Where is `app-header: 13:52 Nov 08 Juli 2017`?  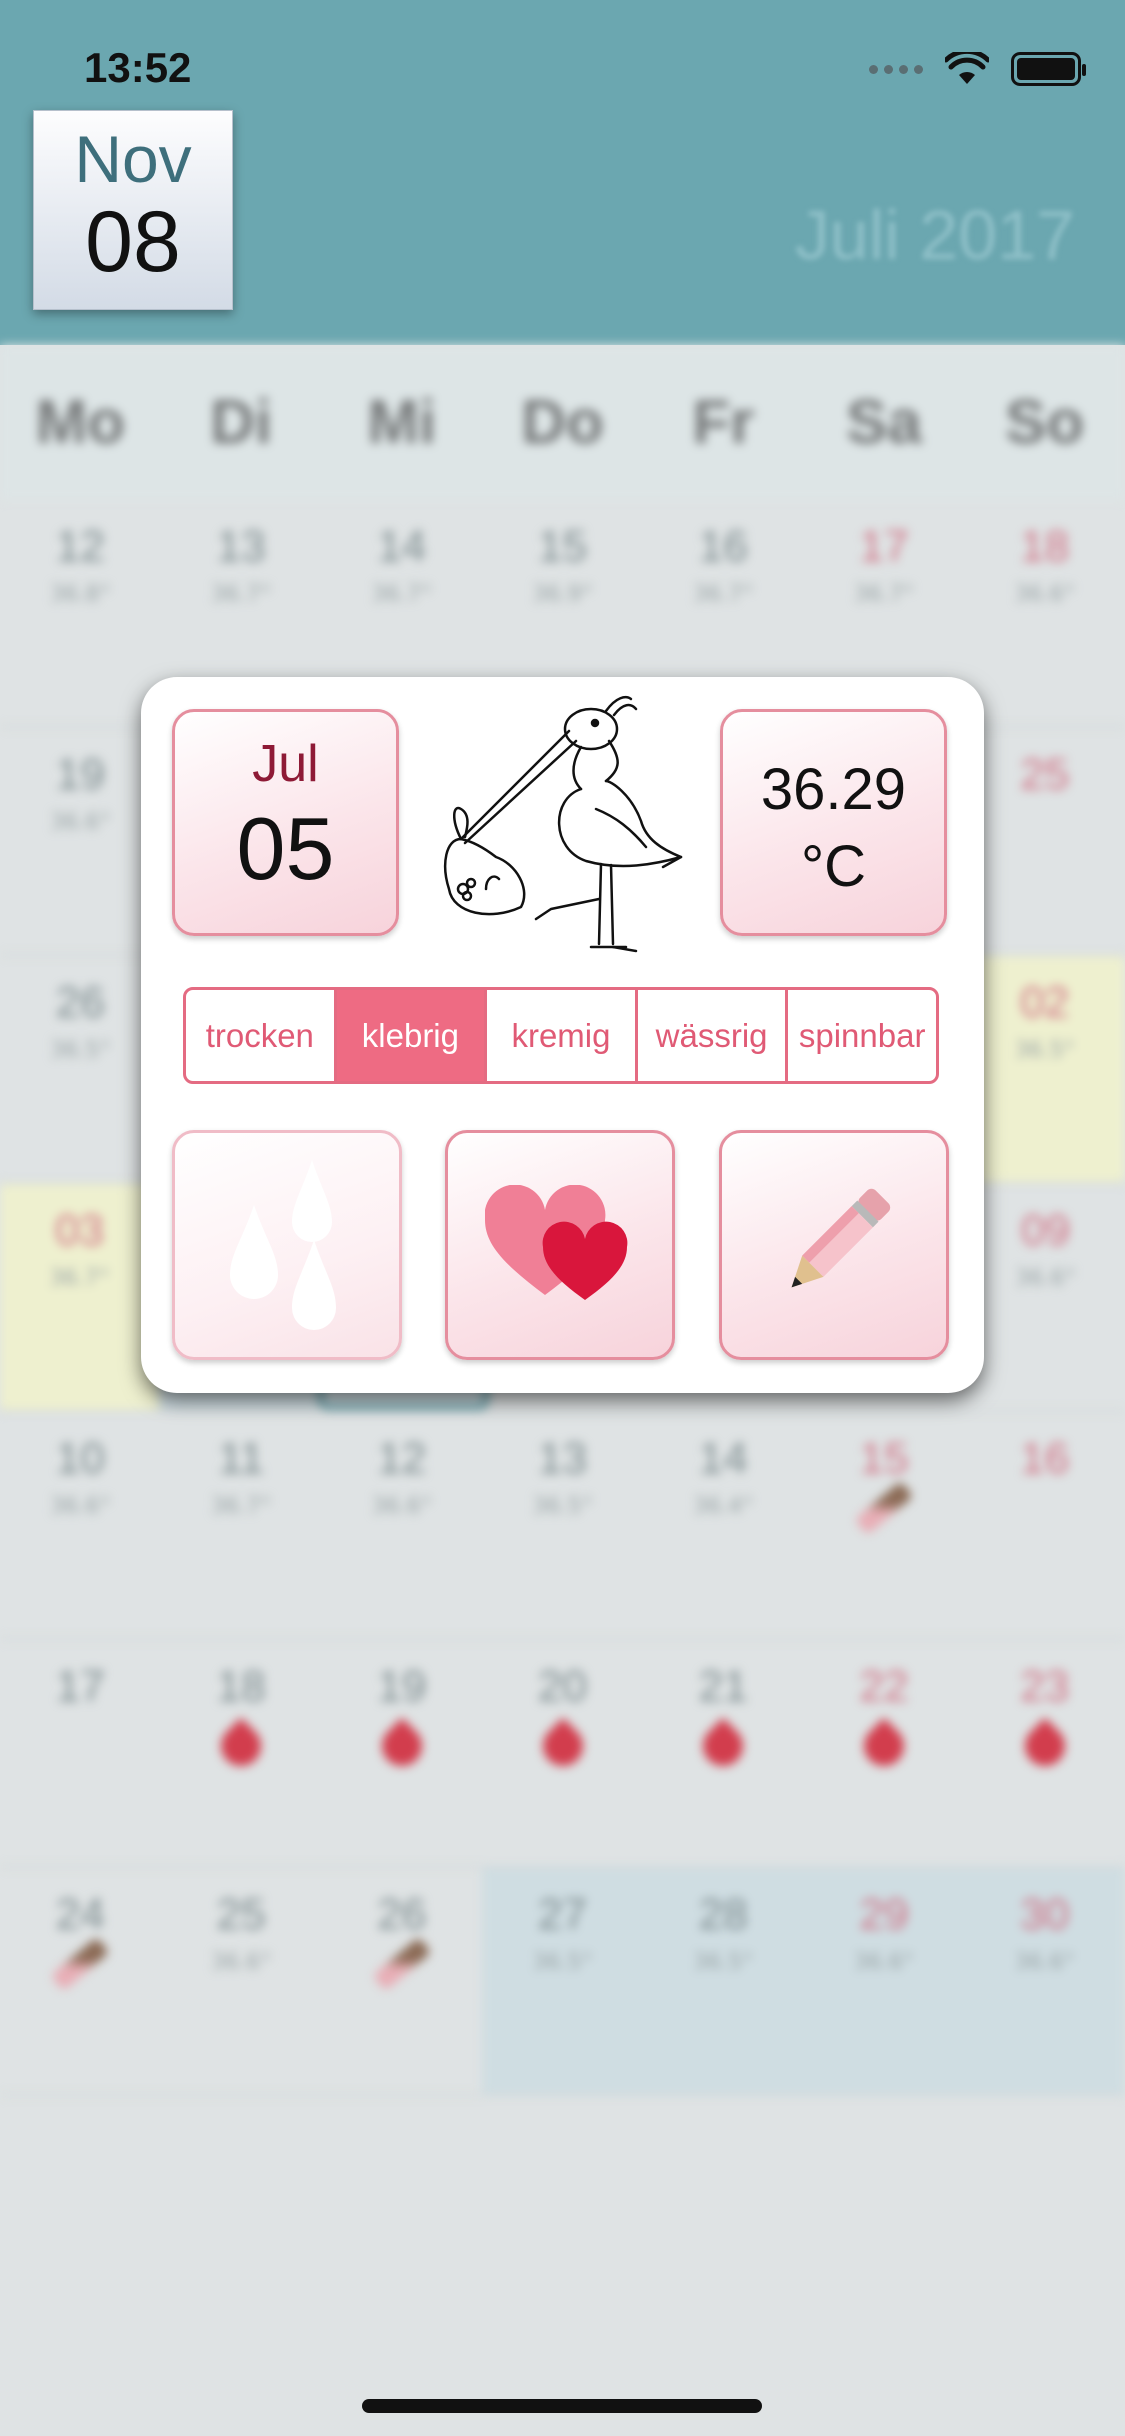
app-header: 13:52 Nov 08 Juli 2017 is located at coordinates (562, 172).